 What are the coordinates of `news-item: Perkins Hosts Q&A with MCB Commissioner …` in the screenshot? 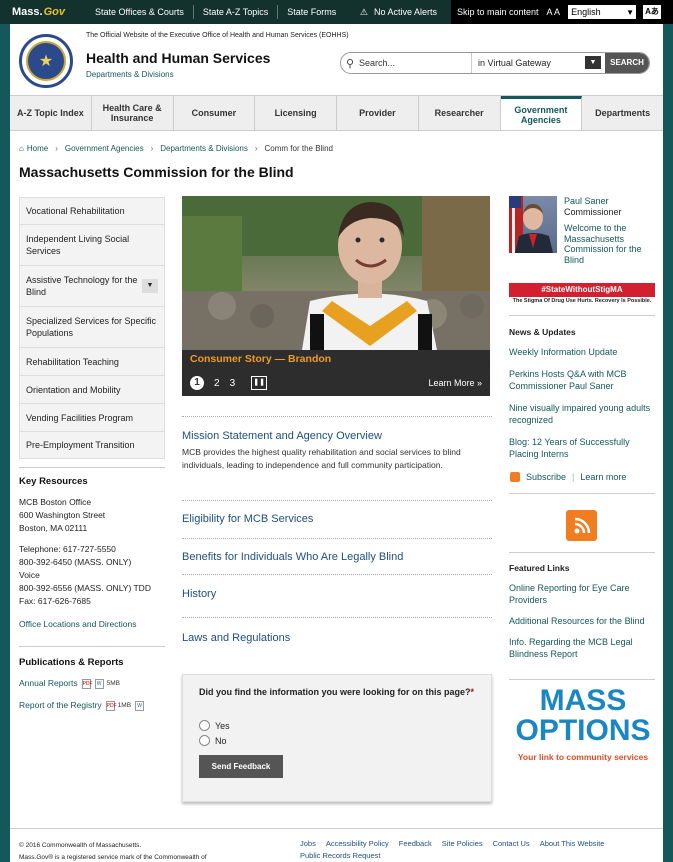 It's located at (582, 380).